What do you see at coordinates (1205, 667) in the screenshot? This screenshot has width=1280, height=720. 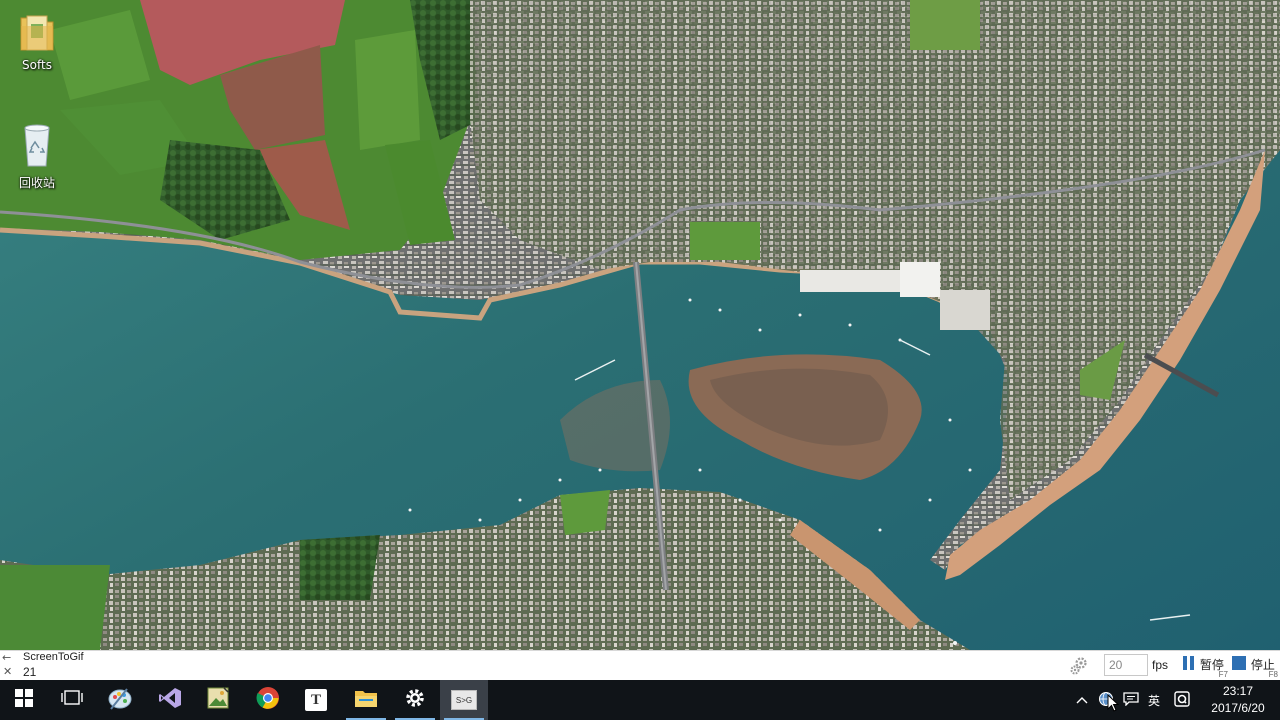 I see `pause-button: 暂停 F7` at bounding box center [1205, 667].